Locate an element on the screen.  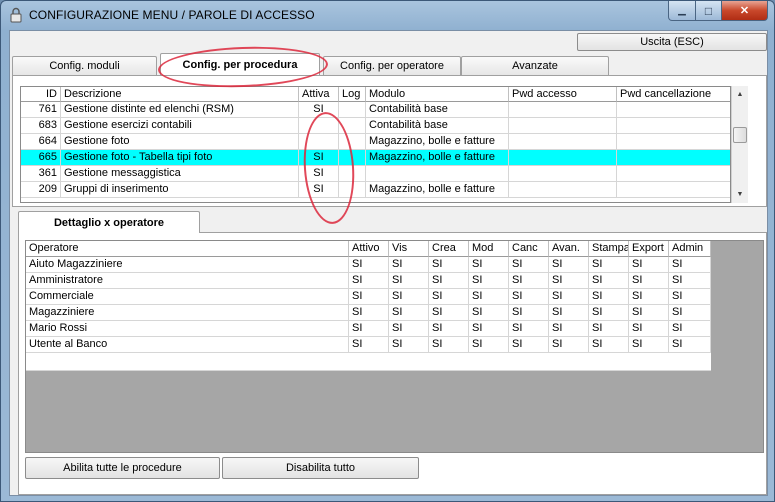
operator-col-header: Canc is located at coordinates (529, 249).